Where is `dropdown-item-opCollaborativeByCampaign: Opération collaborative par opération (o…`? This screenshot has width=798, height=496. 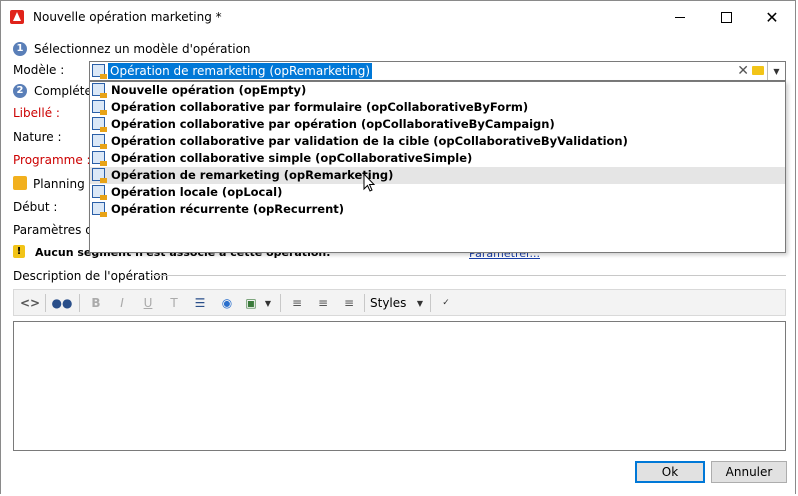
dropdown-item-opCollaborativeByCampaign: Opération collaborative par opération (o… is located at coordinates (437, 124).